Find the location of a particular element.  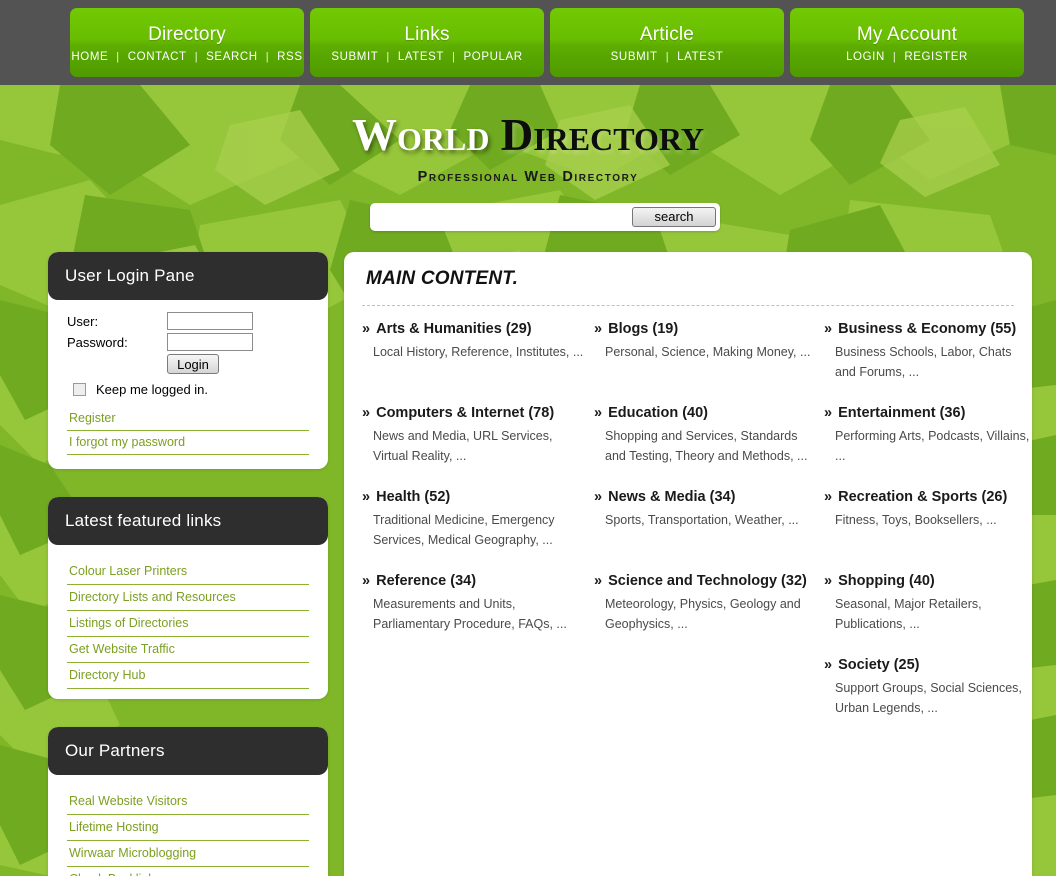

nav-link-article-latest: LATEST is located at coordinates (700, 57).